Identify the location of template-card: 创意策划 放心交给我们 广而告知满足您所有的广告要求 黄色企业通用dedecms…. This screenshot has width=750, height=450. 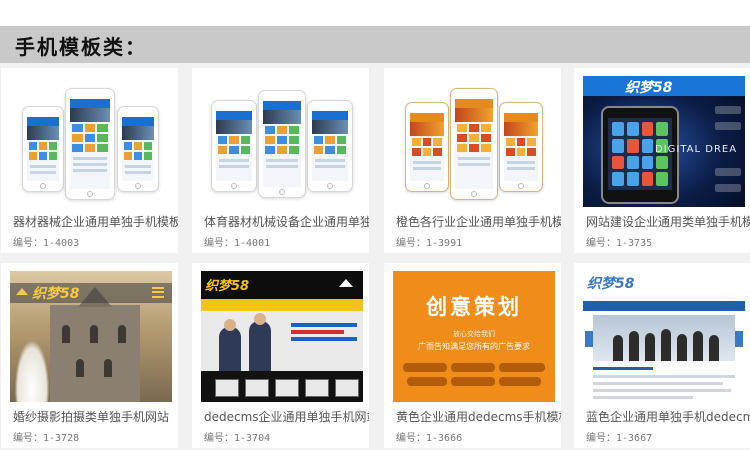
(472, 355).